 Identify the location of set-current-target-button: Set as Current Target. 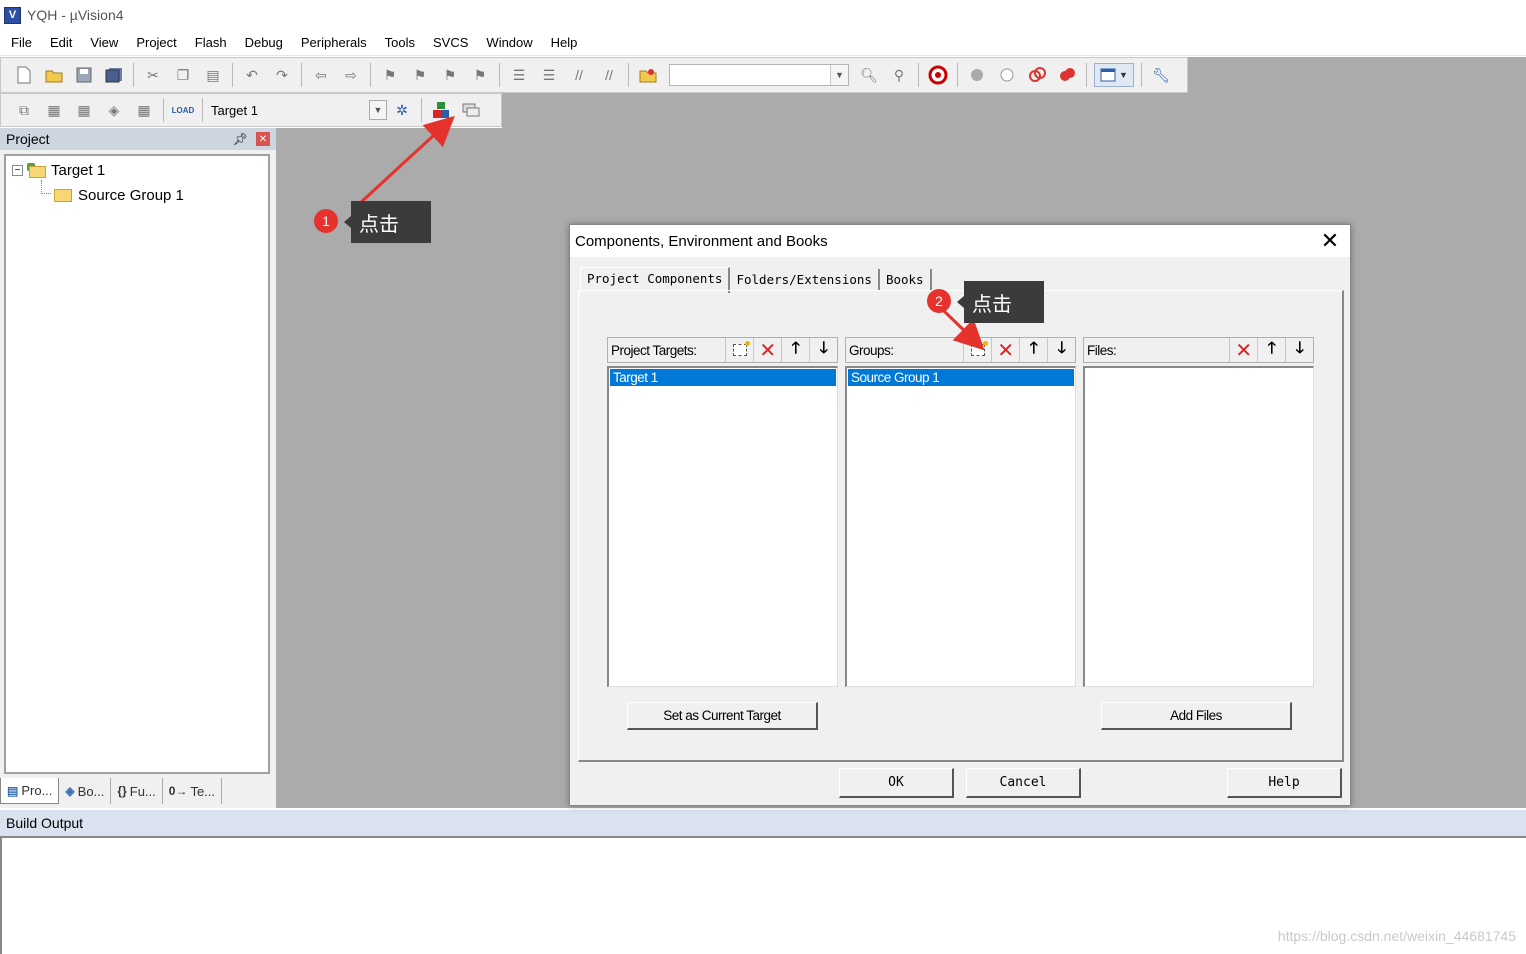
(722, 716).